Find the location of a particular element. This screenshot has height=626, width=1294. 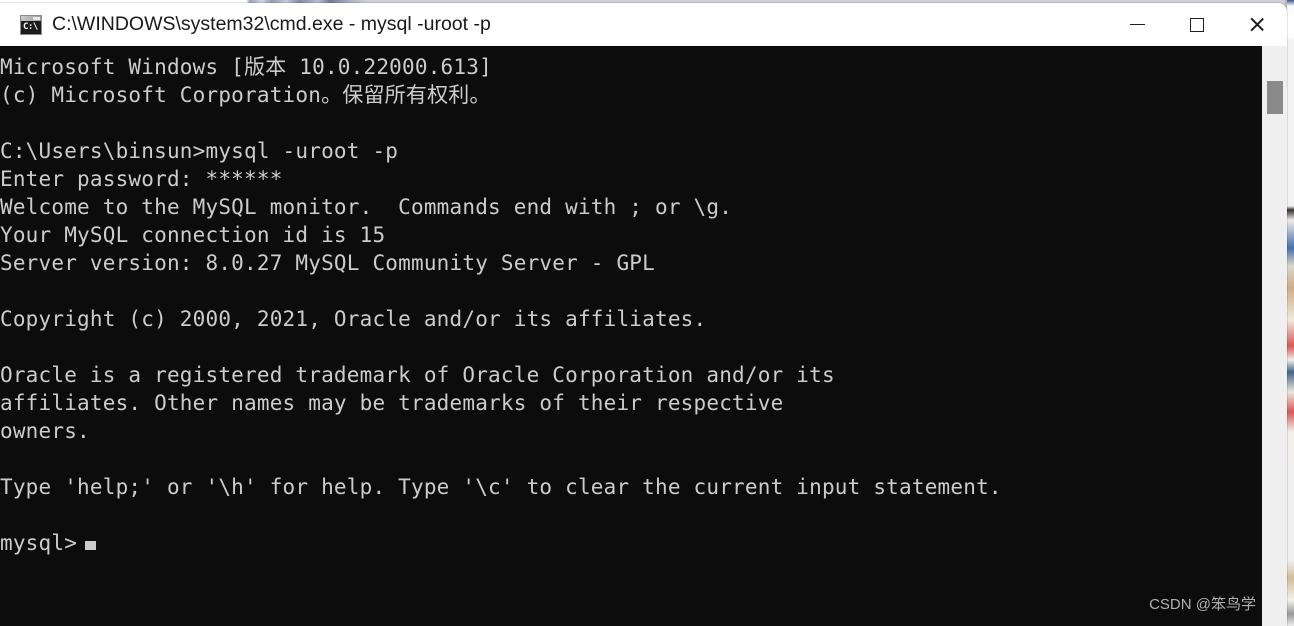

terminal-line: C:\Users\binsun>mysql -uroot -p is located at coordinates (199, 151).